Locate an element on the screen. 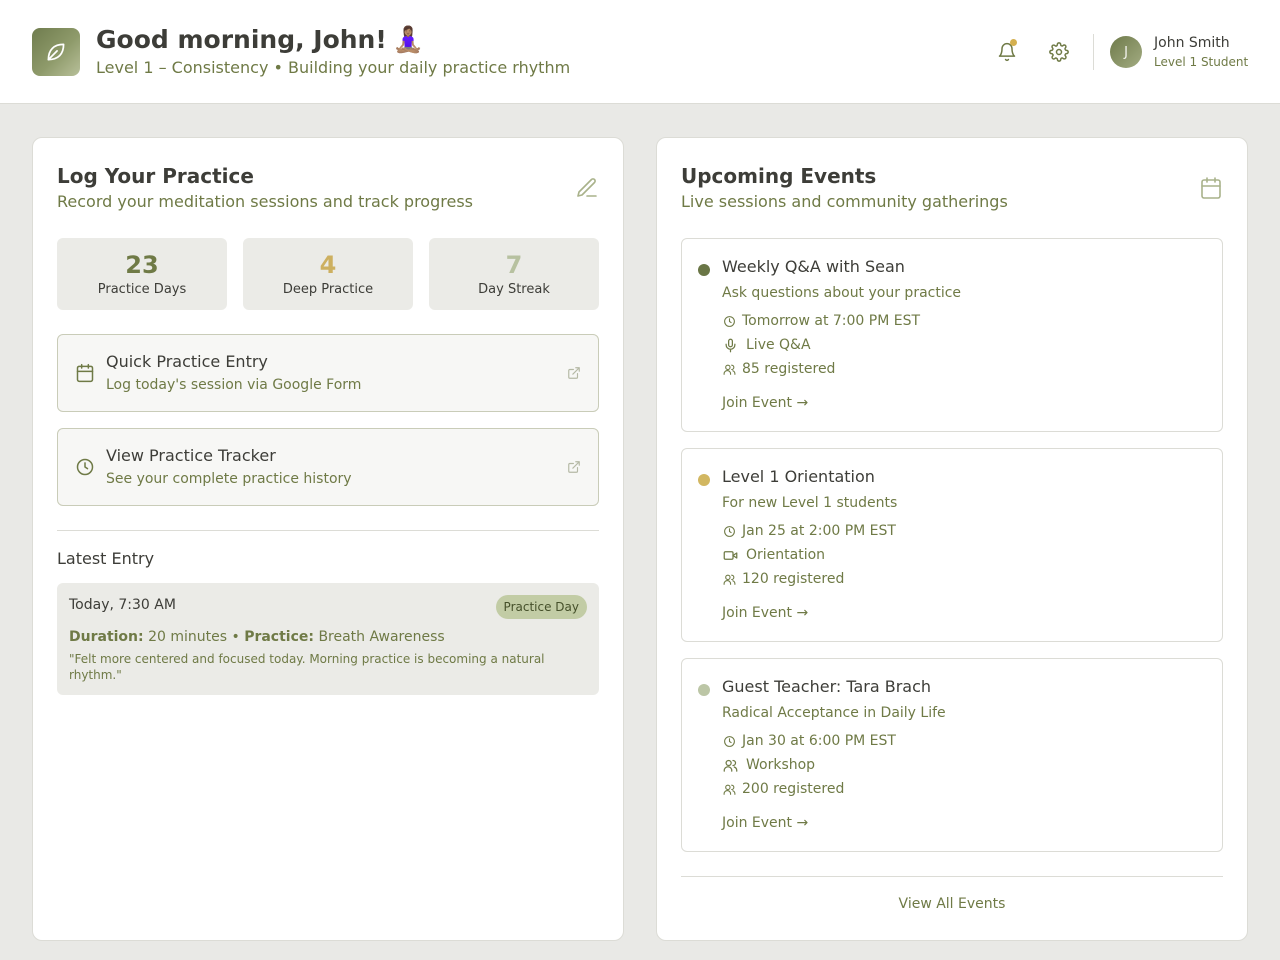 The width and height of the screenshot is (1280, 960). card-title: Log Your Practice is located at coordinates (155, 176).